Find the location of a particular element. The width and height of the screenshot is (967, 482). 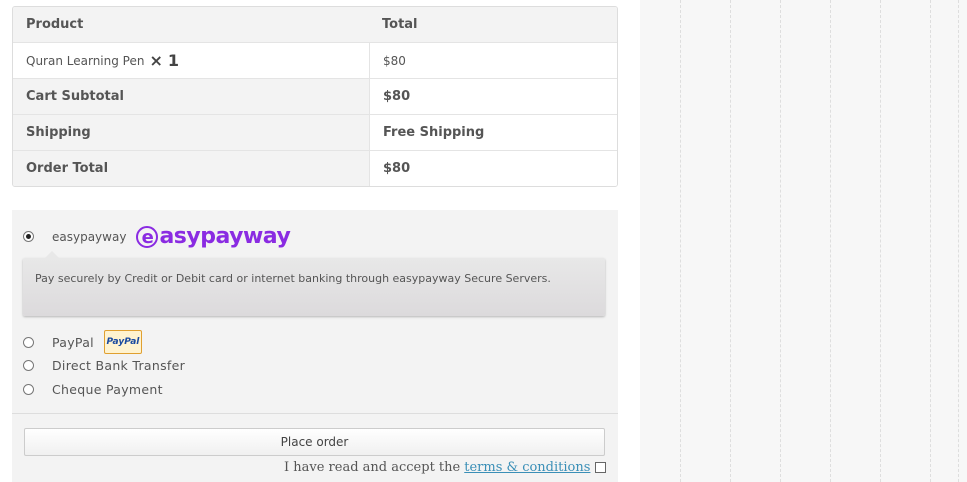

paypal-badge-text: PayPal is located at coordinates (123, 342).